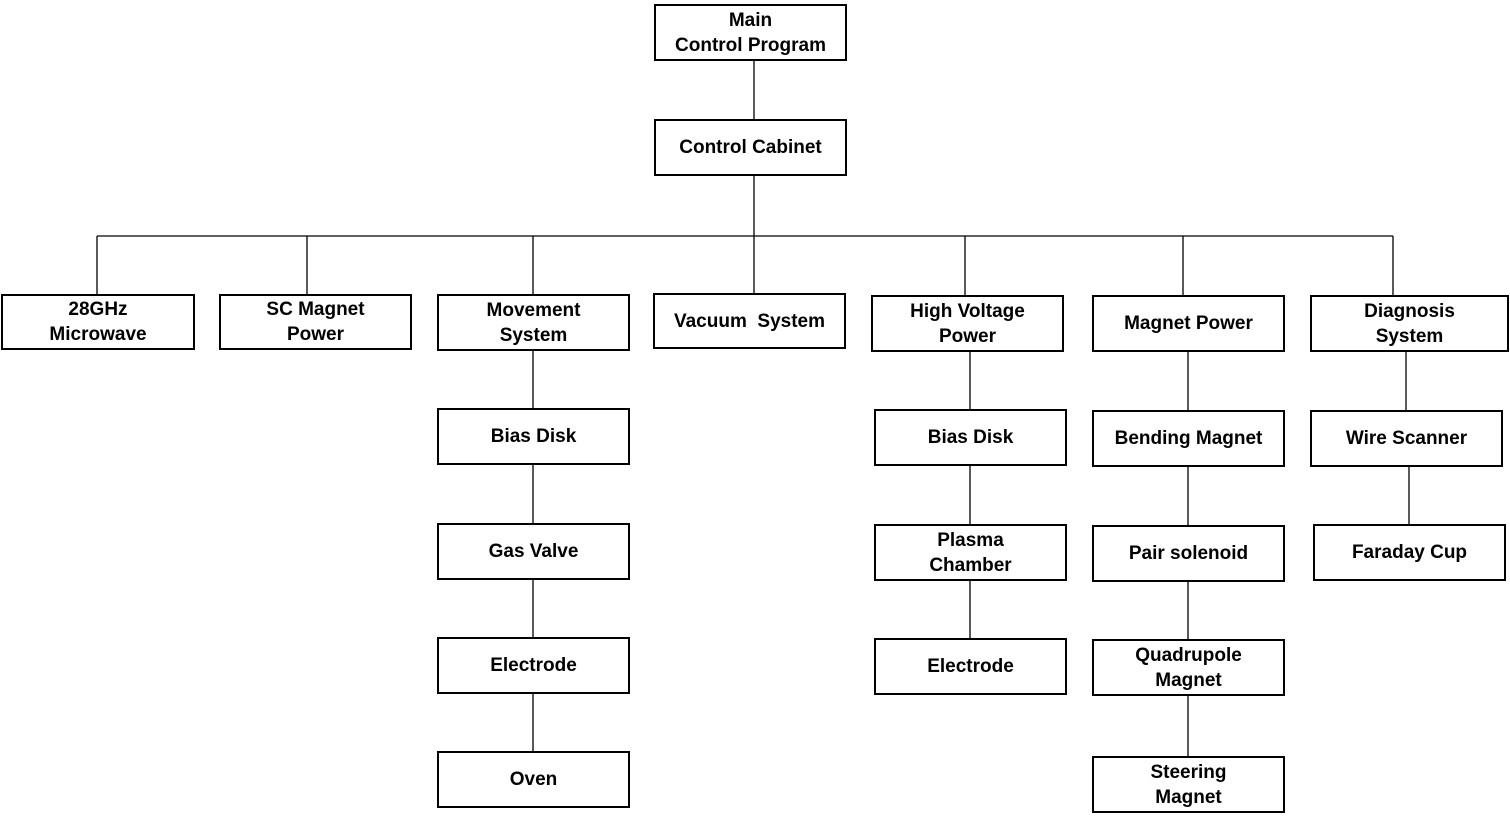 This screenshot has width=1510, height=822. What do you see at coordinates (533, 551) in the screenshot?
I see `node-gas-valve: Gas Valve` at bounding box center [533, 551].